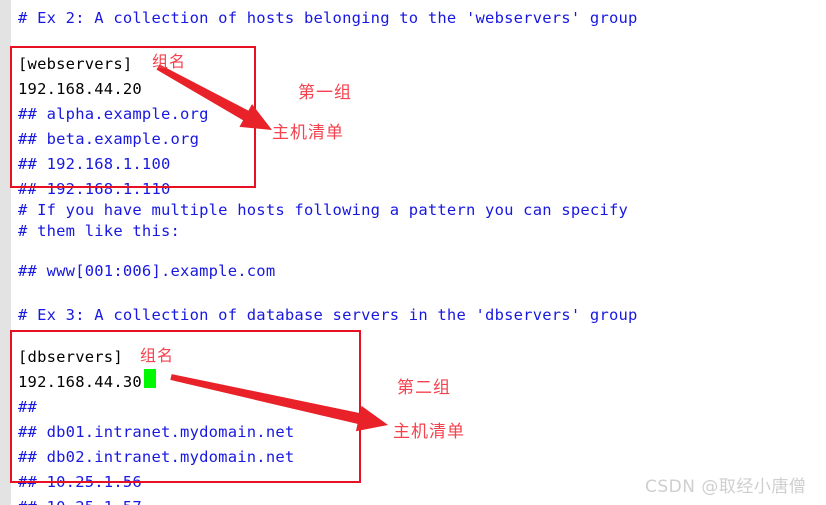  Describe the element at coordinates (157, 355) in the screenshot. I see `group-name-label-2: 组名` at that location.